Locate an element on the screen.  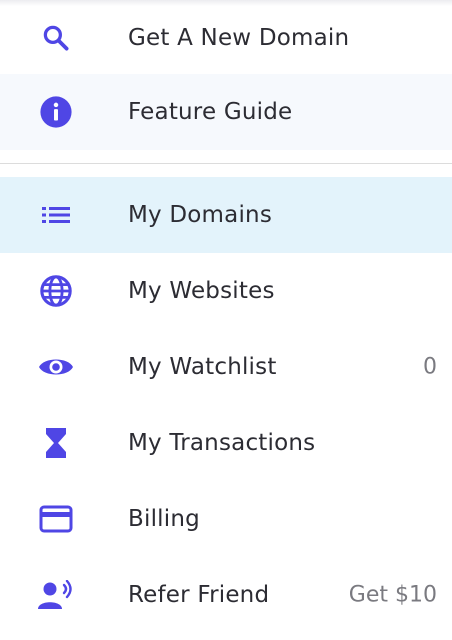
menu-item-billing: Billing is located at coordinates (226, 519).